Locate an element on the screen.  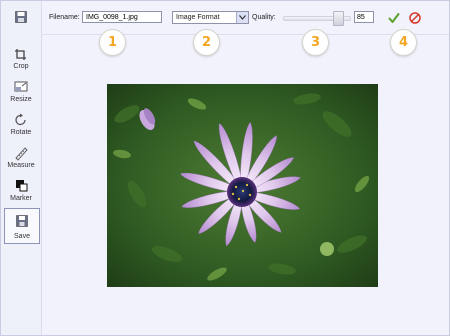
callout-4: 4 is located at coordinates (403, 42).